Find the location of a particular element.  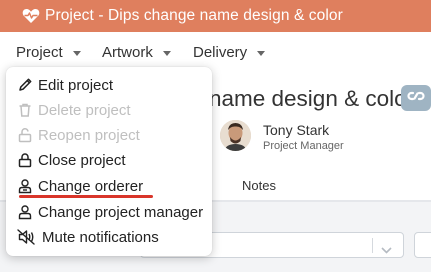

nav-project-menu: Project is located at coordinates (48, 52).